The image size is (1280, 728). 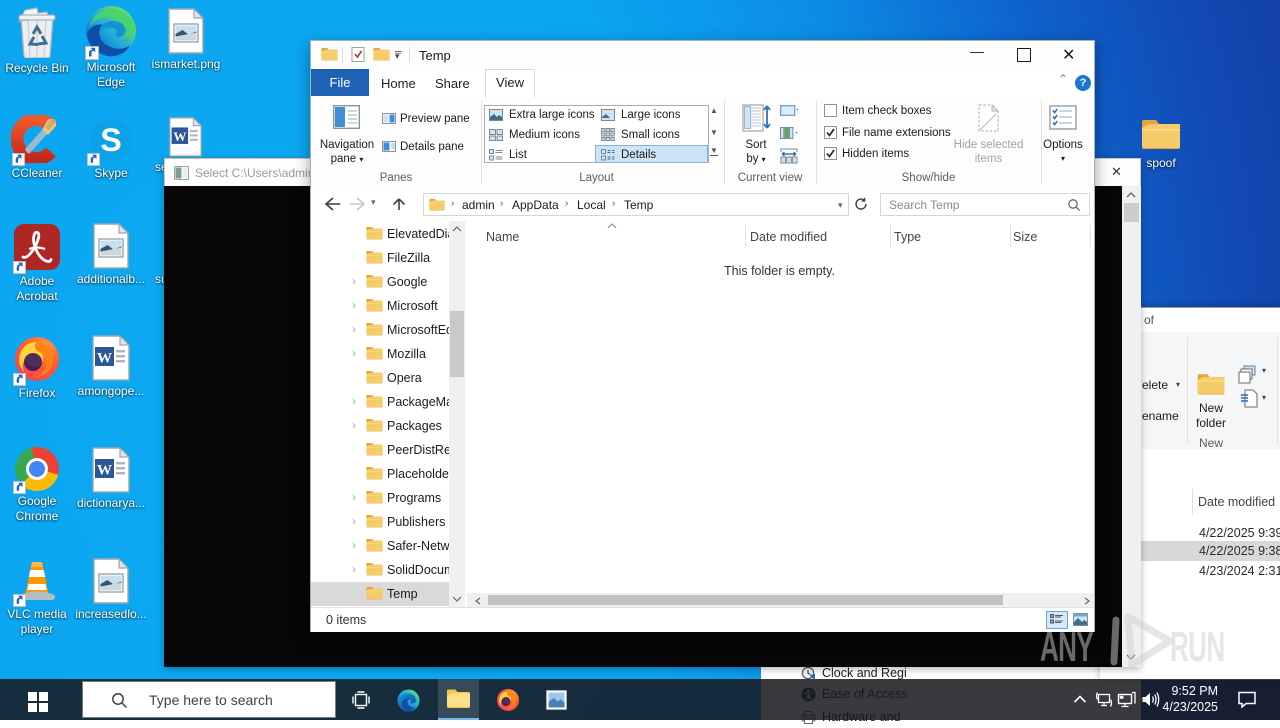 I want to click on svg-text: S, so click(x=110, y=140).